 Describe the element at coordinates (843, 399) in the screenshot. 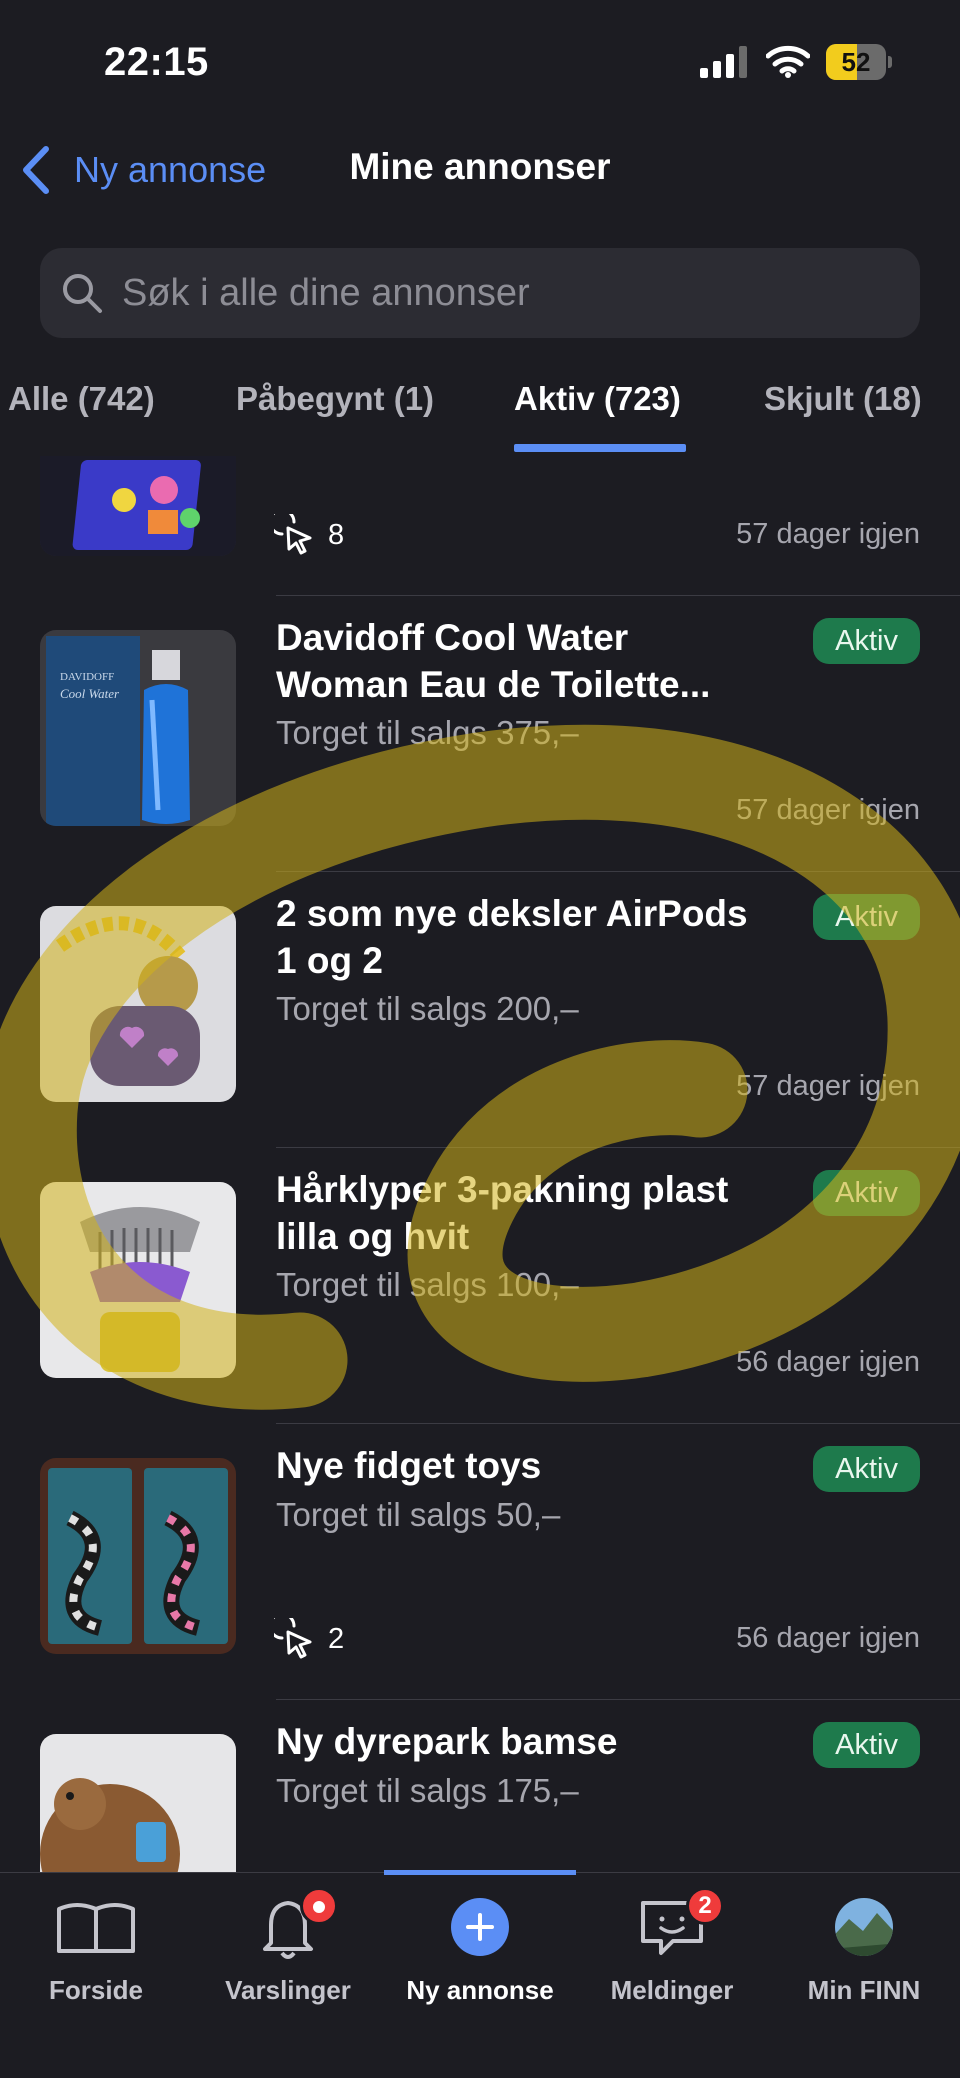

I see `tab-hidden: Skjult (18)` at that location.